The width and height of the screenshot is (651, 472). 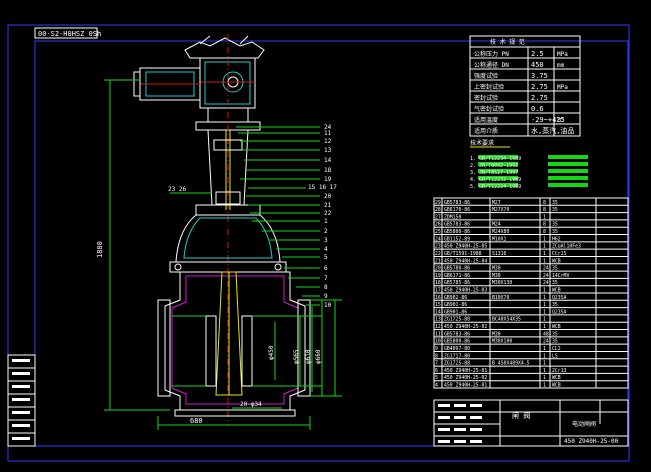 I want to click on bom-name: M27, so click(x=496, y=203).